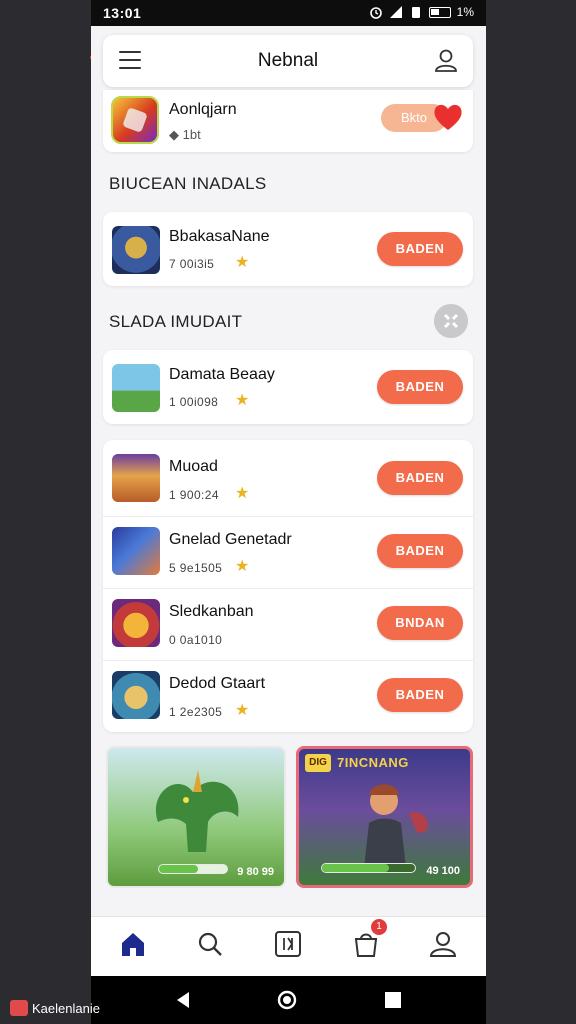 The height and width of the screenshot is (1024, 576). Describe the element at coordinates (443, 871) in the screenshot. I see `promo-count: 49 100` at that location.